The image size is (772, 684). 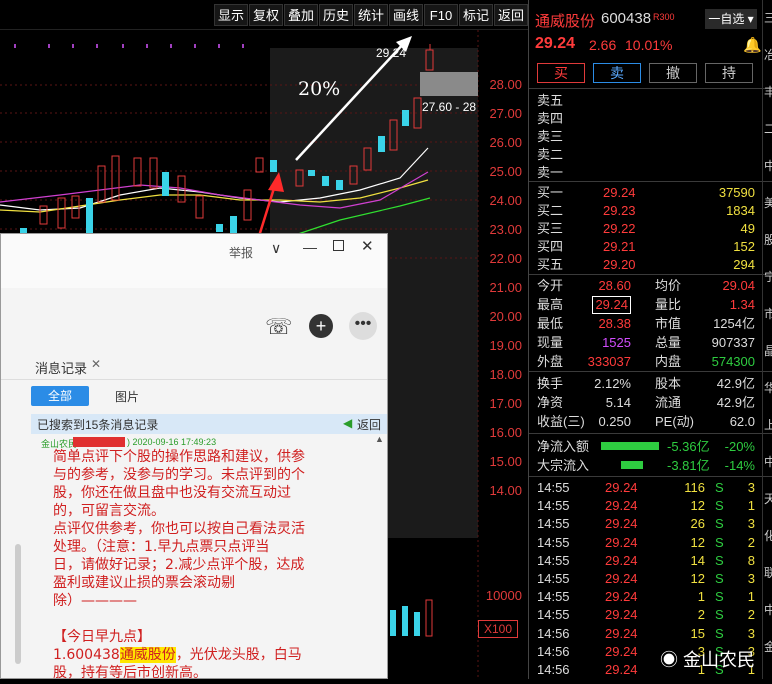 I want to click on side-list-item: 上, so click(x=767, y=425).